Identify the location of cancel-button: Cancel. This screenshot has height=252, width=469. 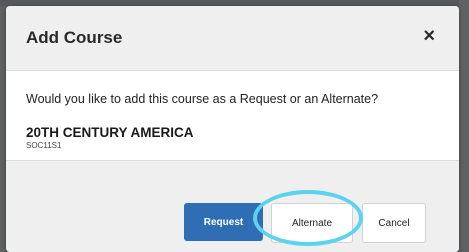
(394, 223).